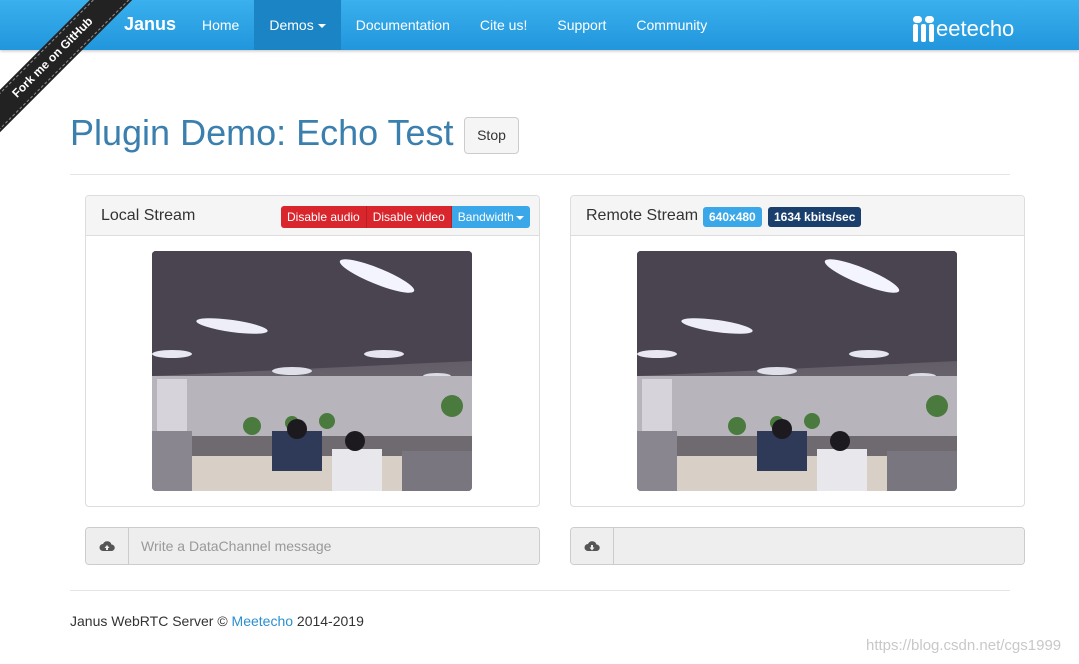 The image size is (1079, 664). I want to click on remote-stream-title: Remote Stream, so click(642, 215).